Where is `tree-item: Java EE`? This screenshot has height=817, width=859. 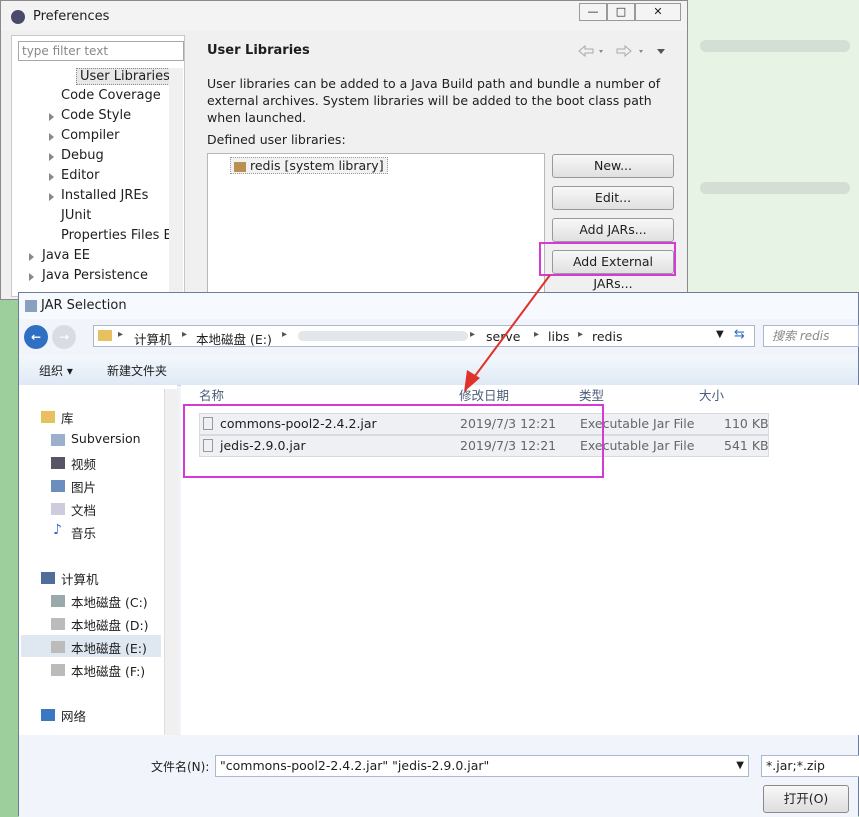
tree-item: Java EE is located at coordinates (66, 255).